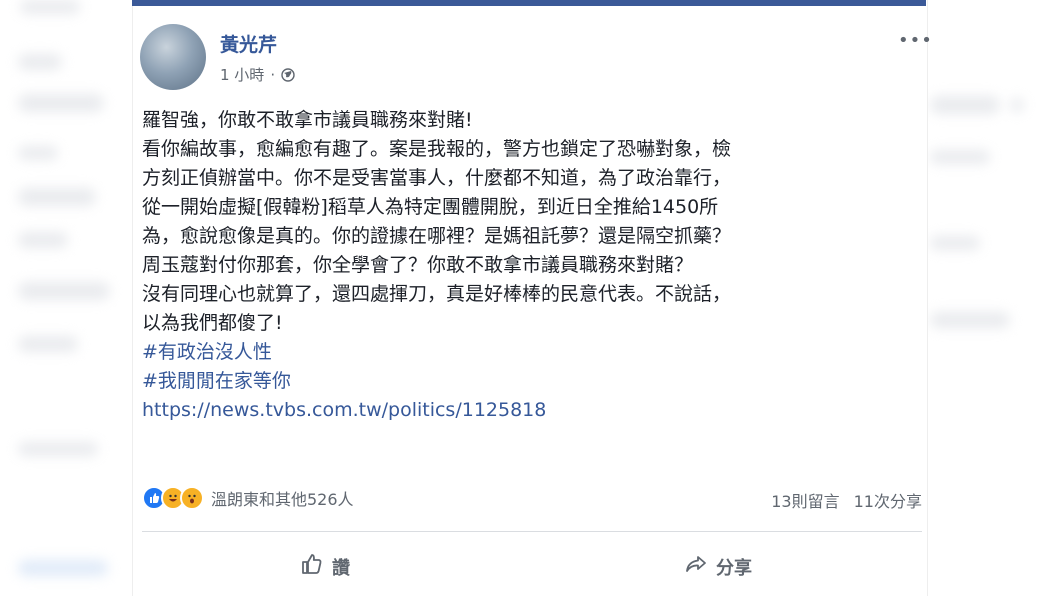  I want to click on comments-count: 13則留言, so click(805, 500).